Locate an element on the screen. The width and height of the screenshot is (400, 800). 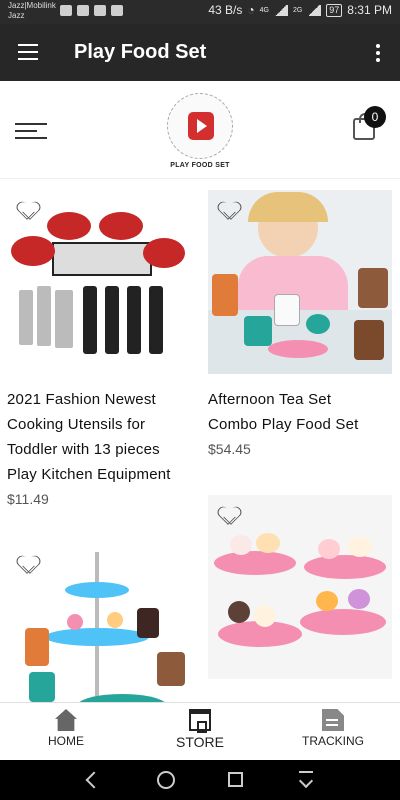
nav-home-label: HOME is located at coordinates (66, 741).